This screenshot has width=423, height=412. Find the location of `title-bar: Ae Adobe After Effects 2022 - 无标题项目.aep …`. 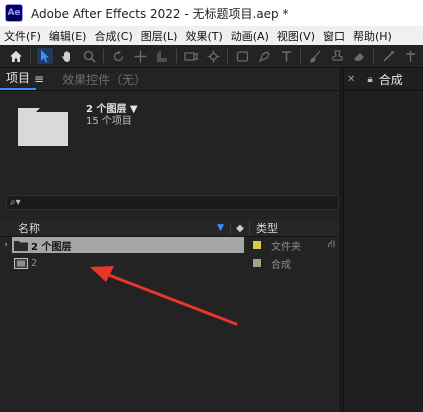

title-bar: Ae Adobe After Effects 2022 - 无标题项目.aep … is located at coordinates (211, 13).